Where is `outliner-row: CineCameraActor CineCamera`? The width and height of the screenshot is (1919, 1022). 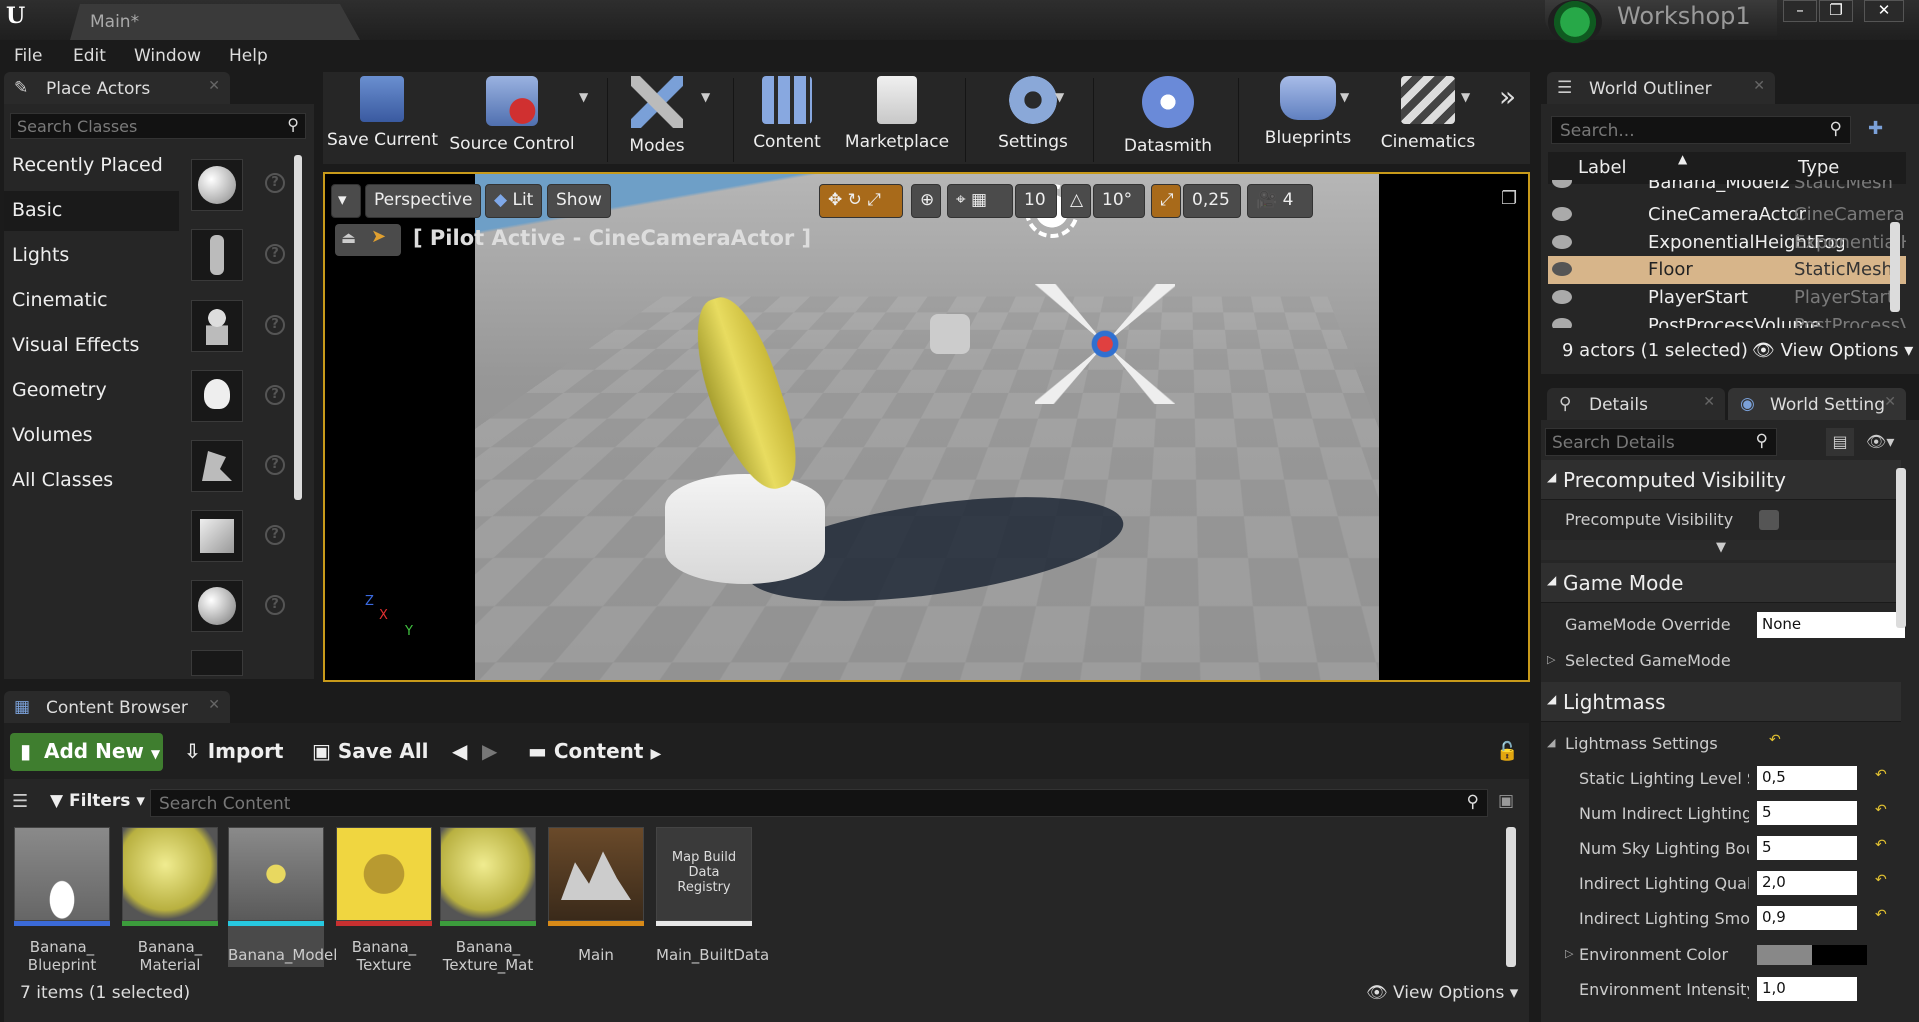
outliner-row: CineCameraActor CineCamera is located at coordinates (1727, 215).